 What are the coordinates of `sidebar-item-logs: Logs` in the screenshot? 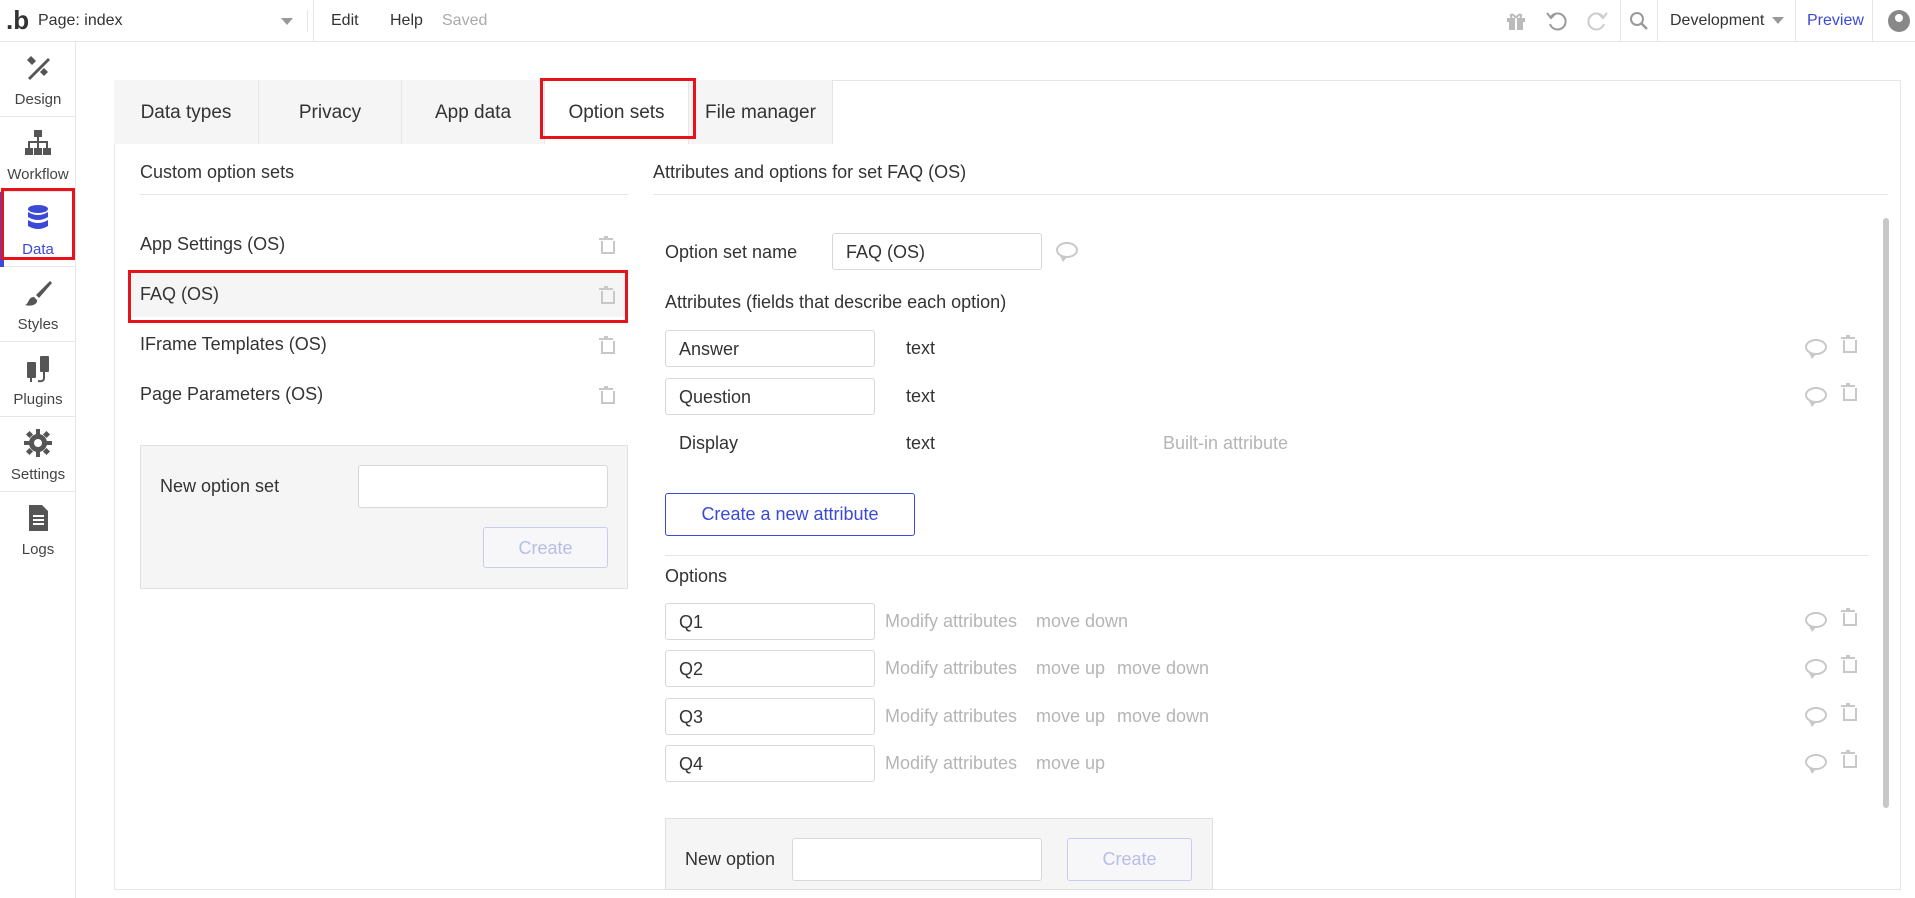 It's located at (38, 529).